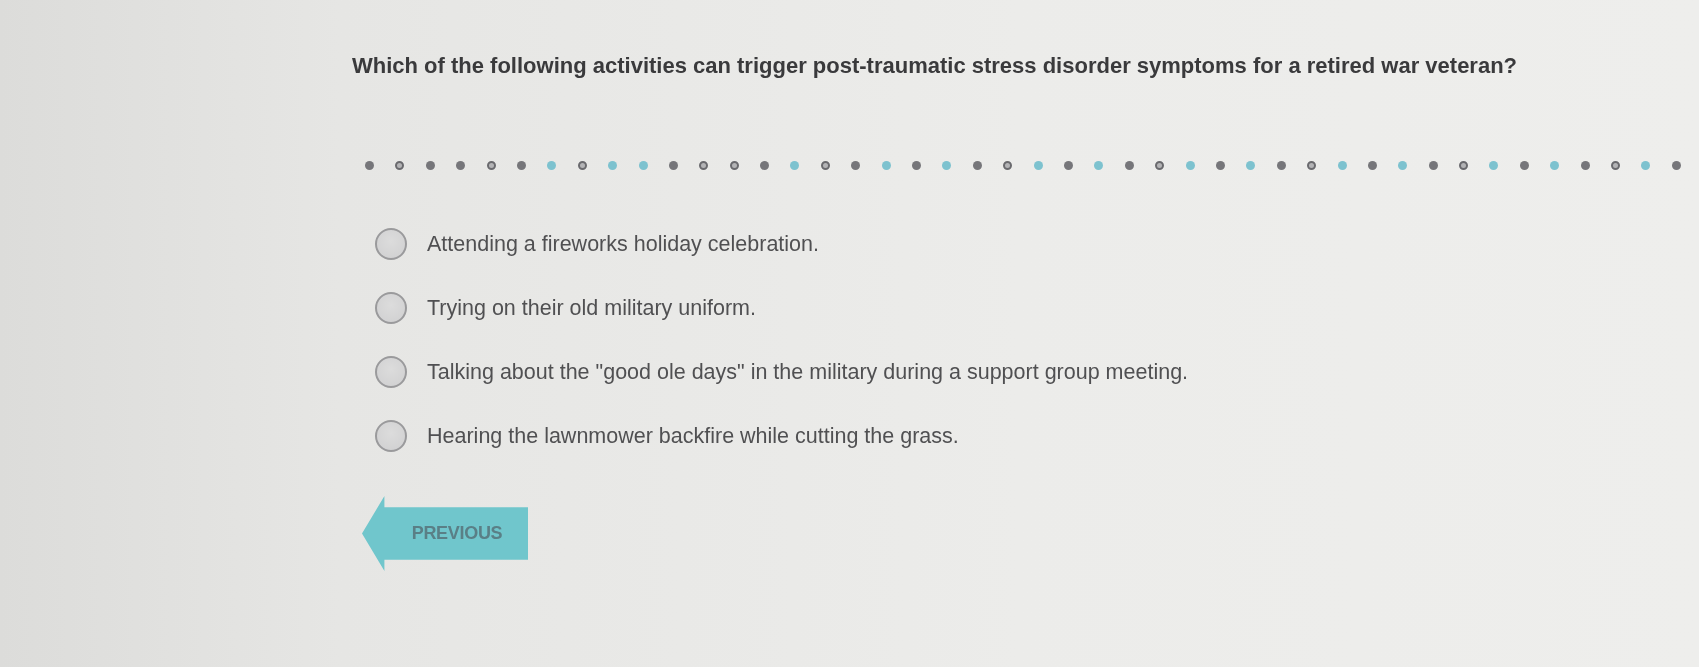 This screenshot has height=667, width=1699. What do you see at coordinates (623, 244) in the screenshot?
I see `option-label: Attending a fireworks holiday celebration.` at bounding box center [623, 244].